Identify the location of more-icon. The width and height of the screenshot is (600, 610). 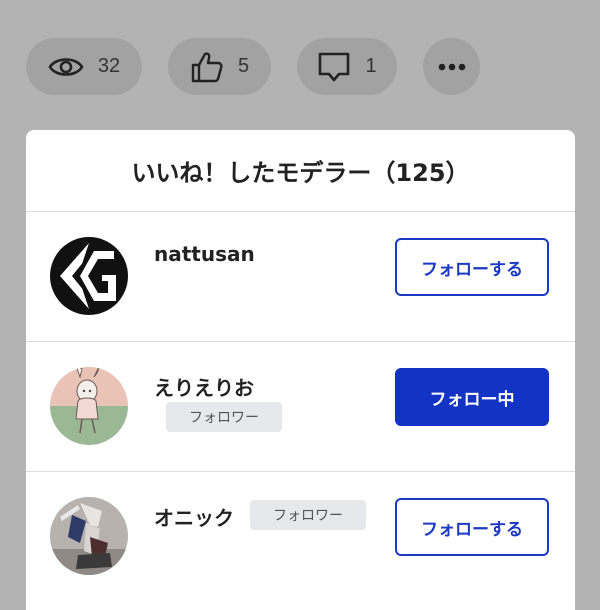
(452, 67).